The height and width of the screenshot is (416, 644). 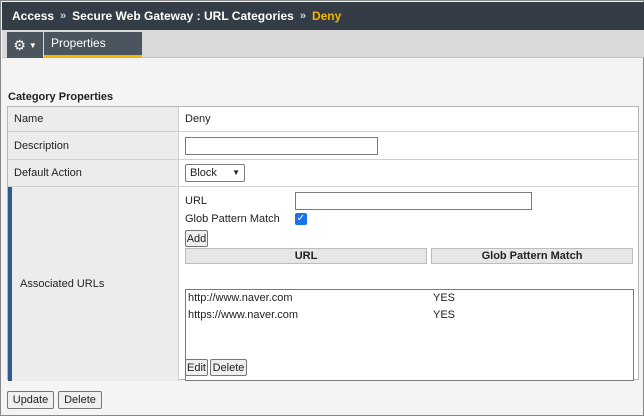 I want to click on glob-pattern-checkbox: ✓, so click(x=301, y=219).